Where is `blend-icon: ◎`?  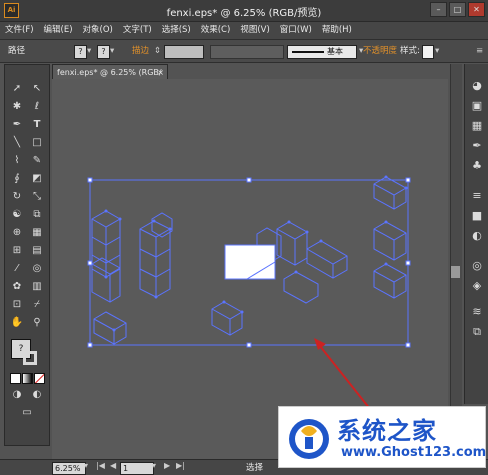 blend-icon: ◎ is located at coordinates (37, 269).